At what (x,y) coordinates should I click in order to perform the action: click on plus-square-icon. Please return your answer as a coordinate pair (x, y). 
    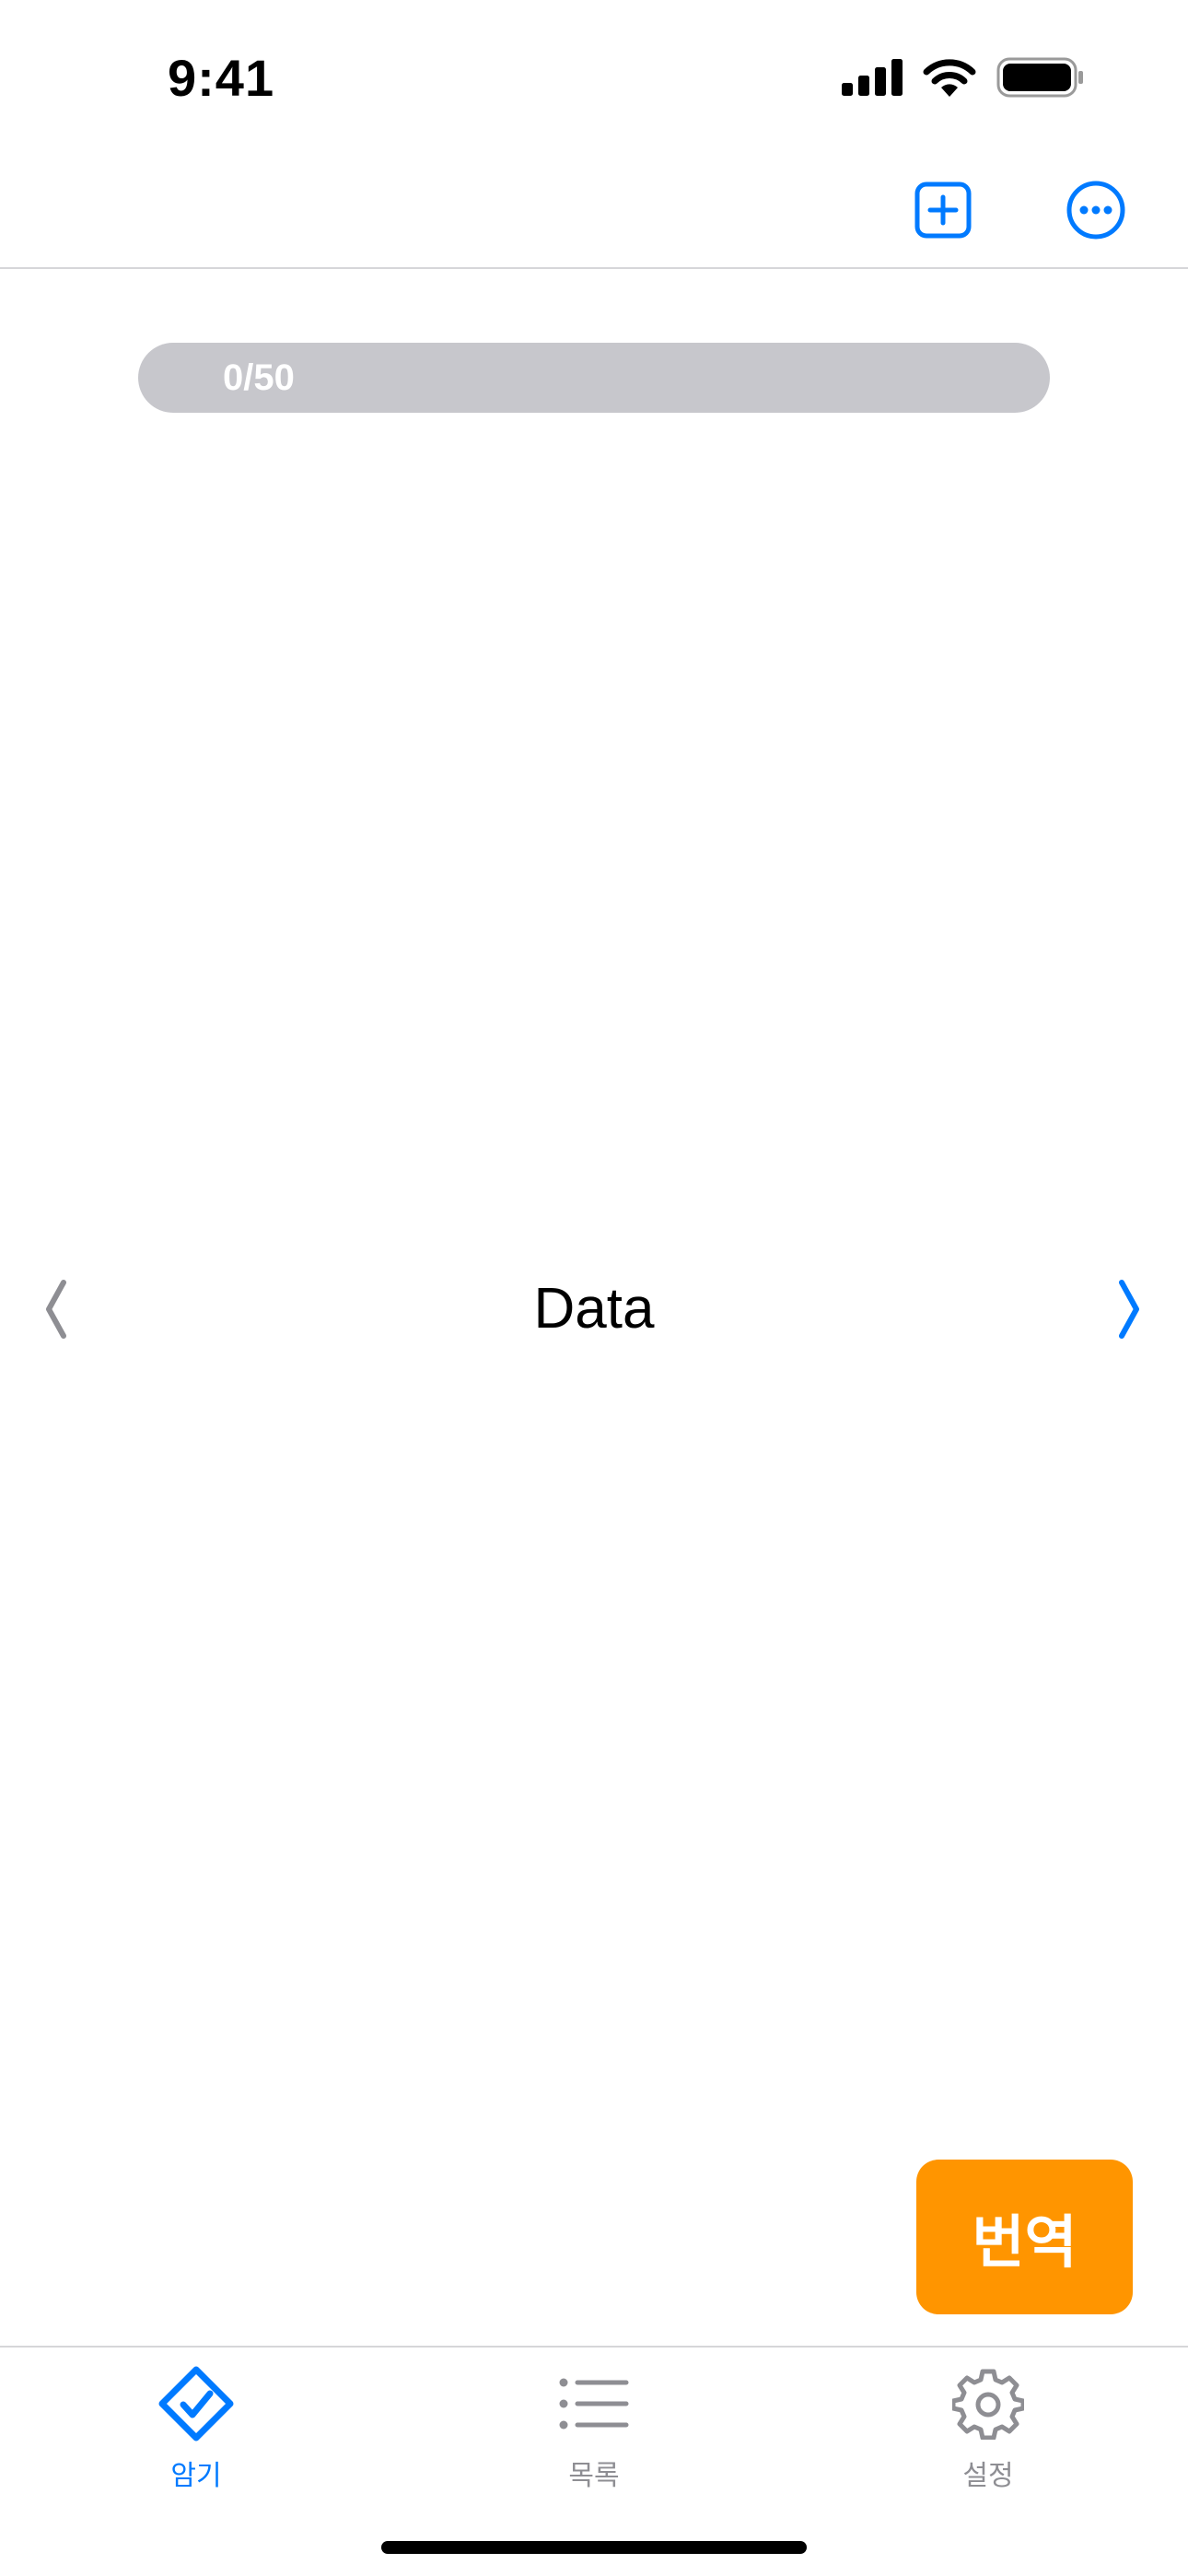
    Looking at the image, I should click on (943, 212).